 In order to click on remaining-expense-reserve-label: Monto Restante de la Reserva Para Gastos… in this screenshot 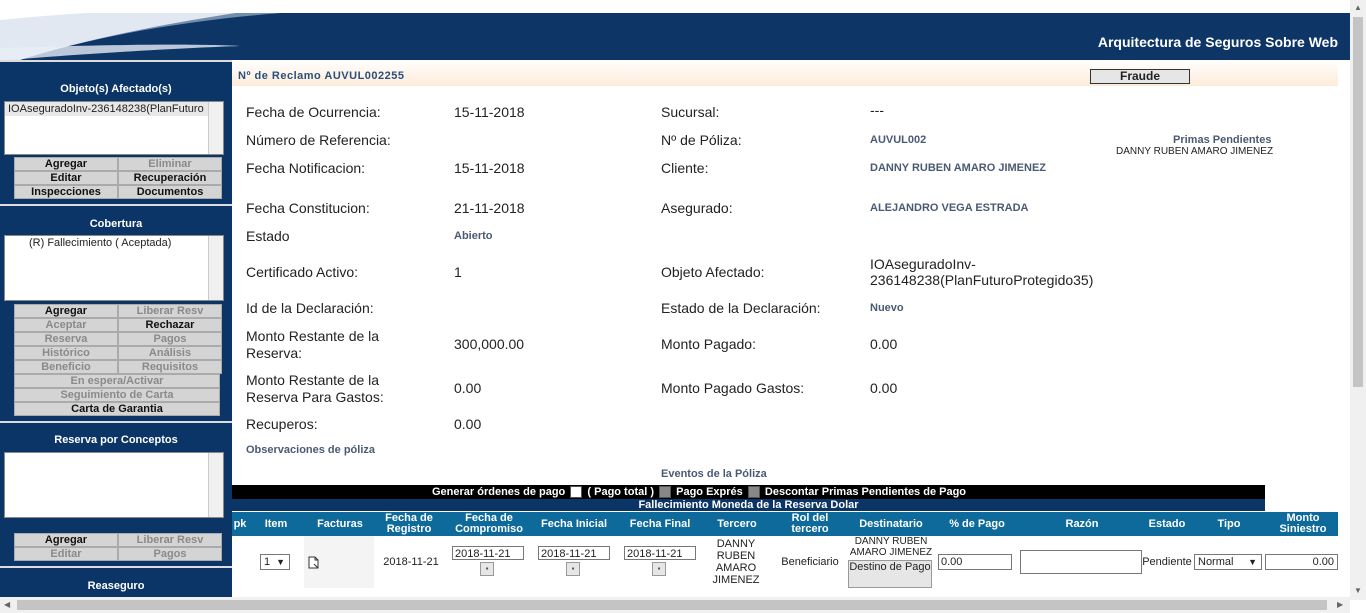, I will do `click(315, 389)`.